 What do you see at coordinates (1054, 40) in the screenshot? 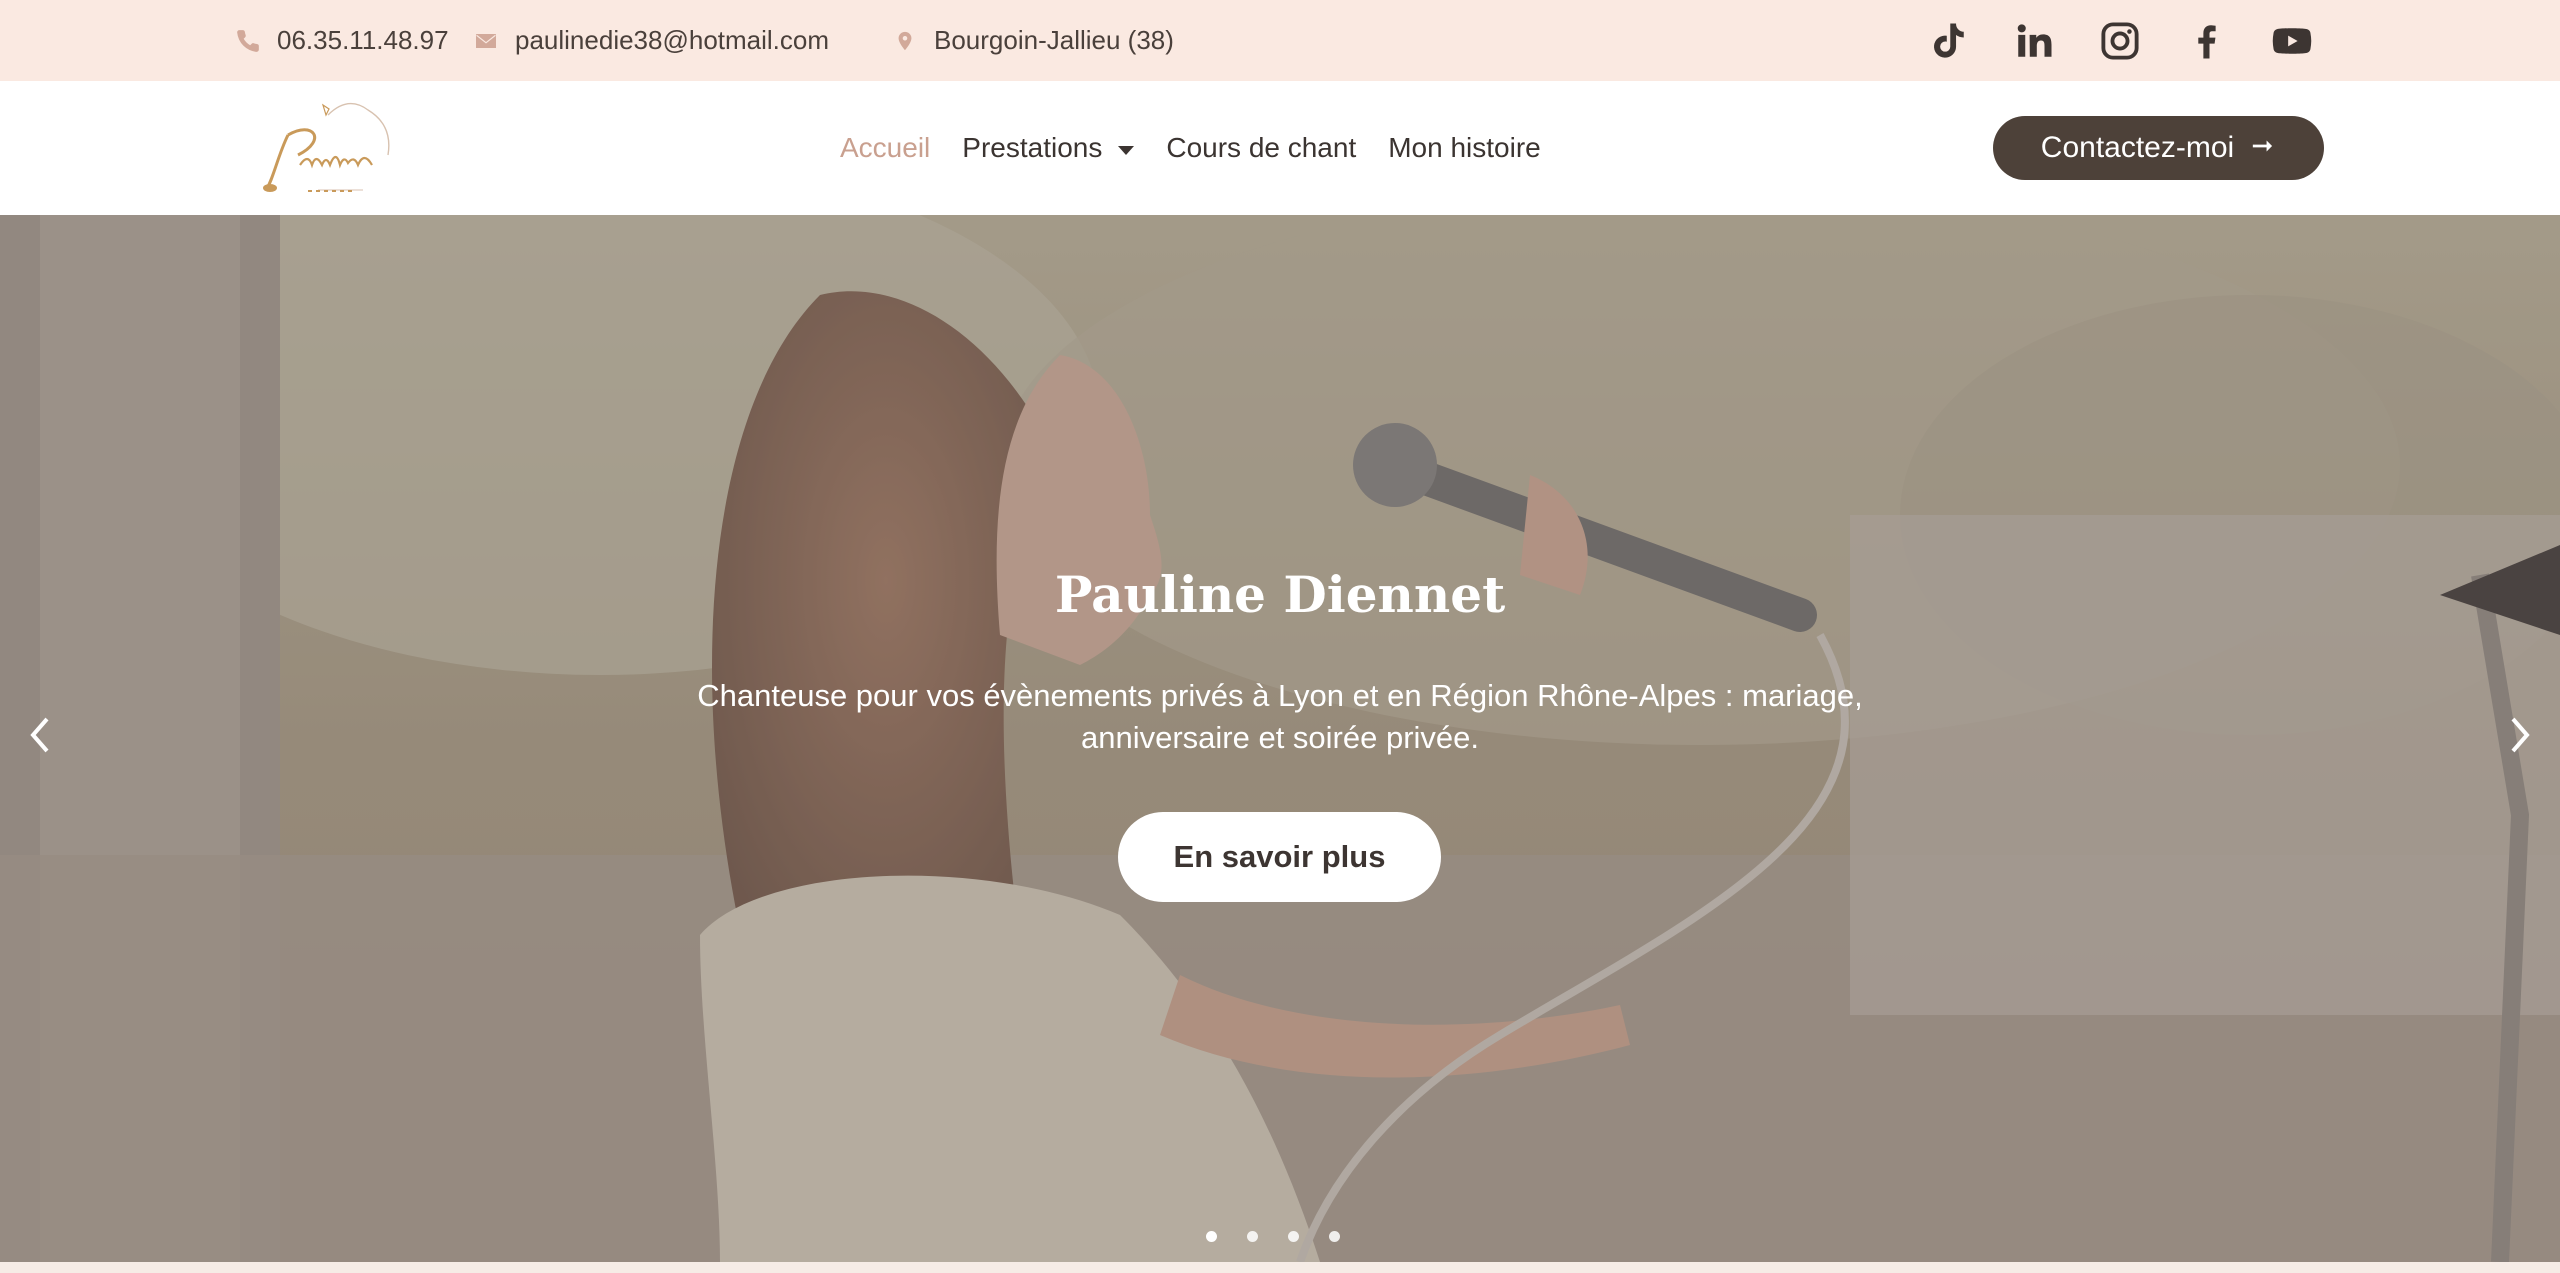
I see `location-text: Bourgoin-Jallieu (38)` at bounding box center [1054, 40].